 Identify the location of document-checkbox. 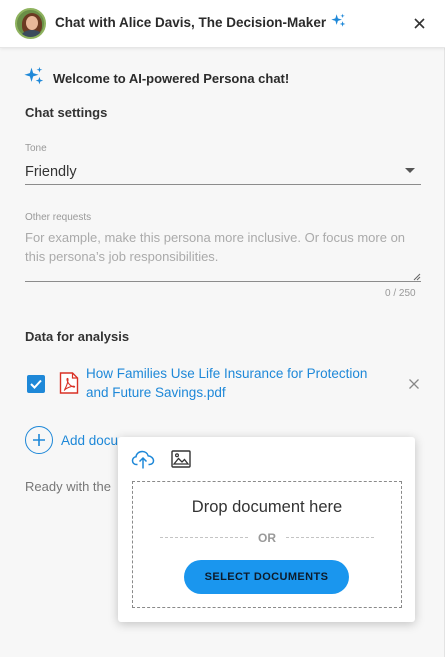
(36, 384).